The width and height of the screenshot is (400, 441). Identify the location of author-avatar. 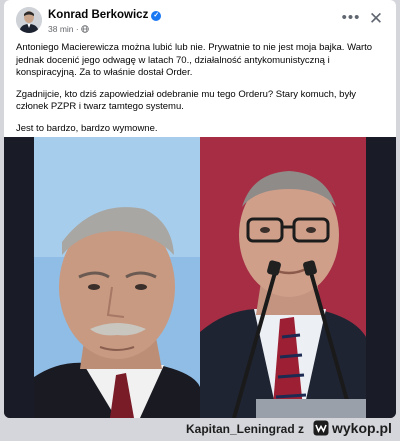
(29, 20).